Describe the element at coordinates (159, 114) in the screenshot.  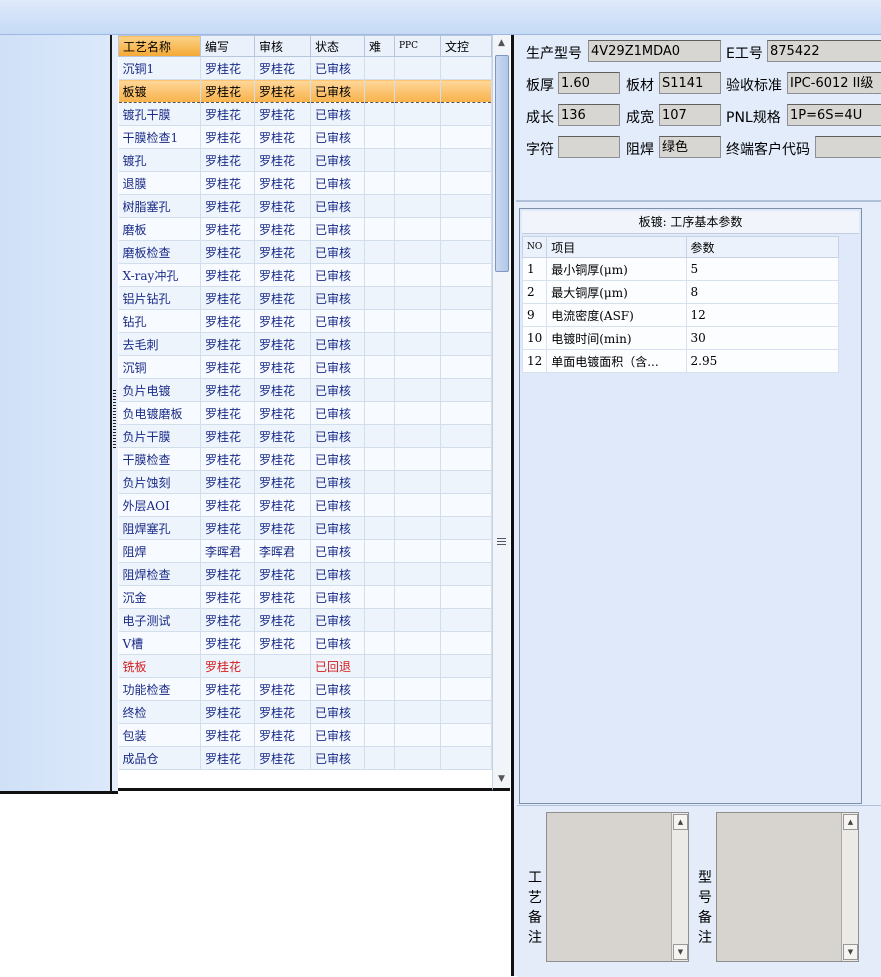
I see `process-name-cell: 镀孔干膜` at that location.